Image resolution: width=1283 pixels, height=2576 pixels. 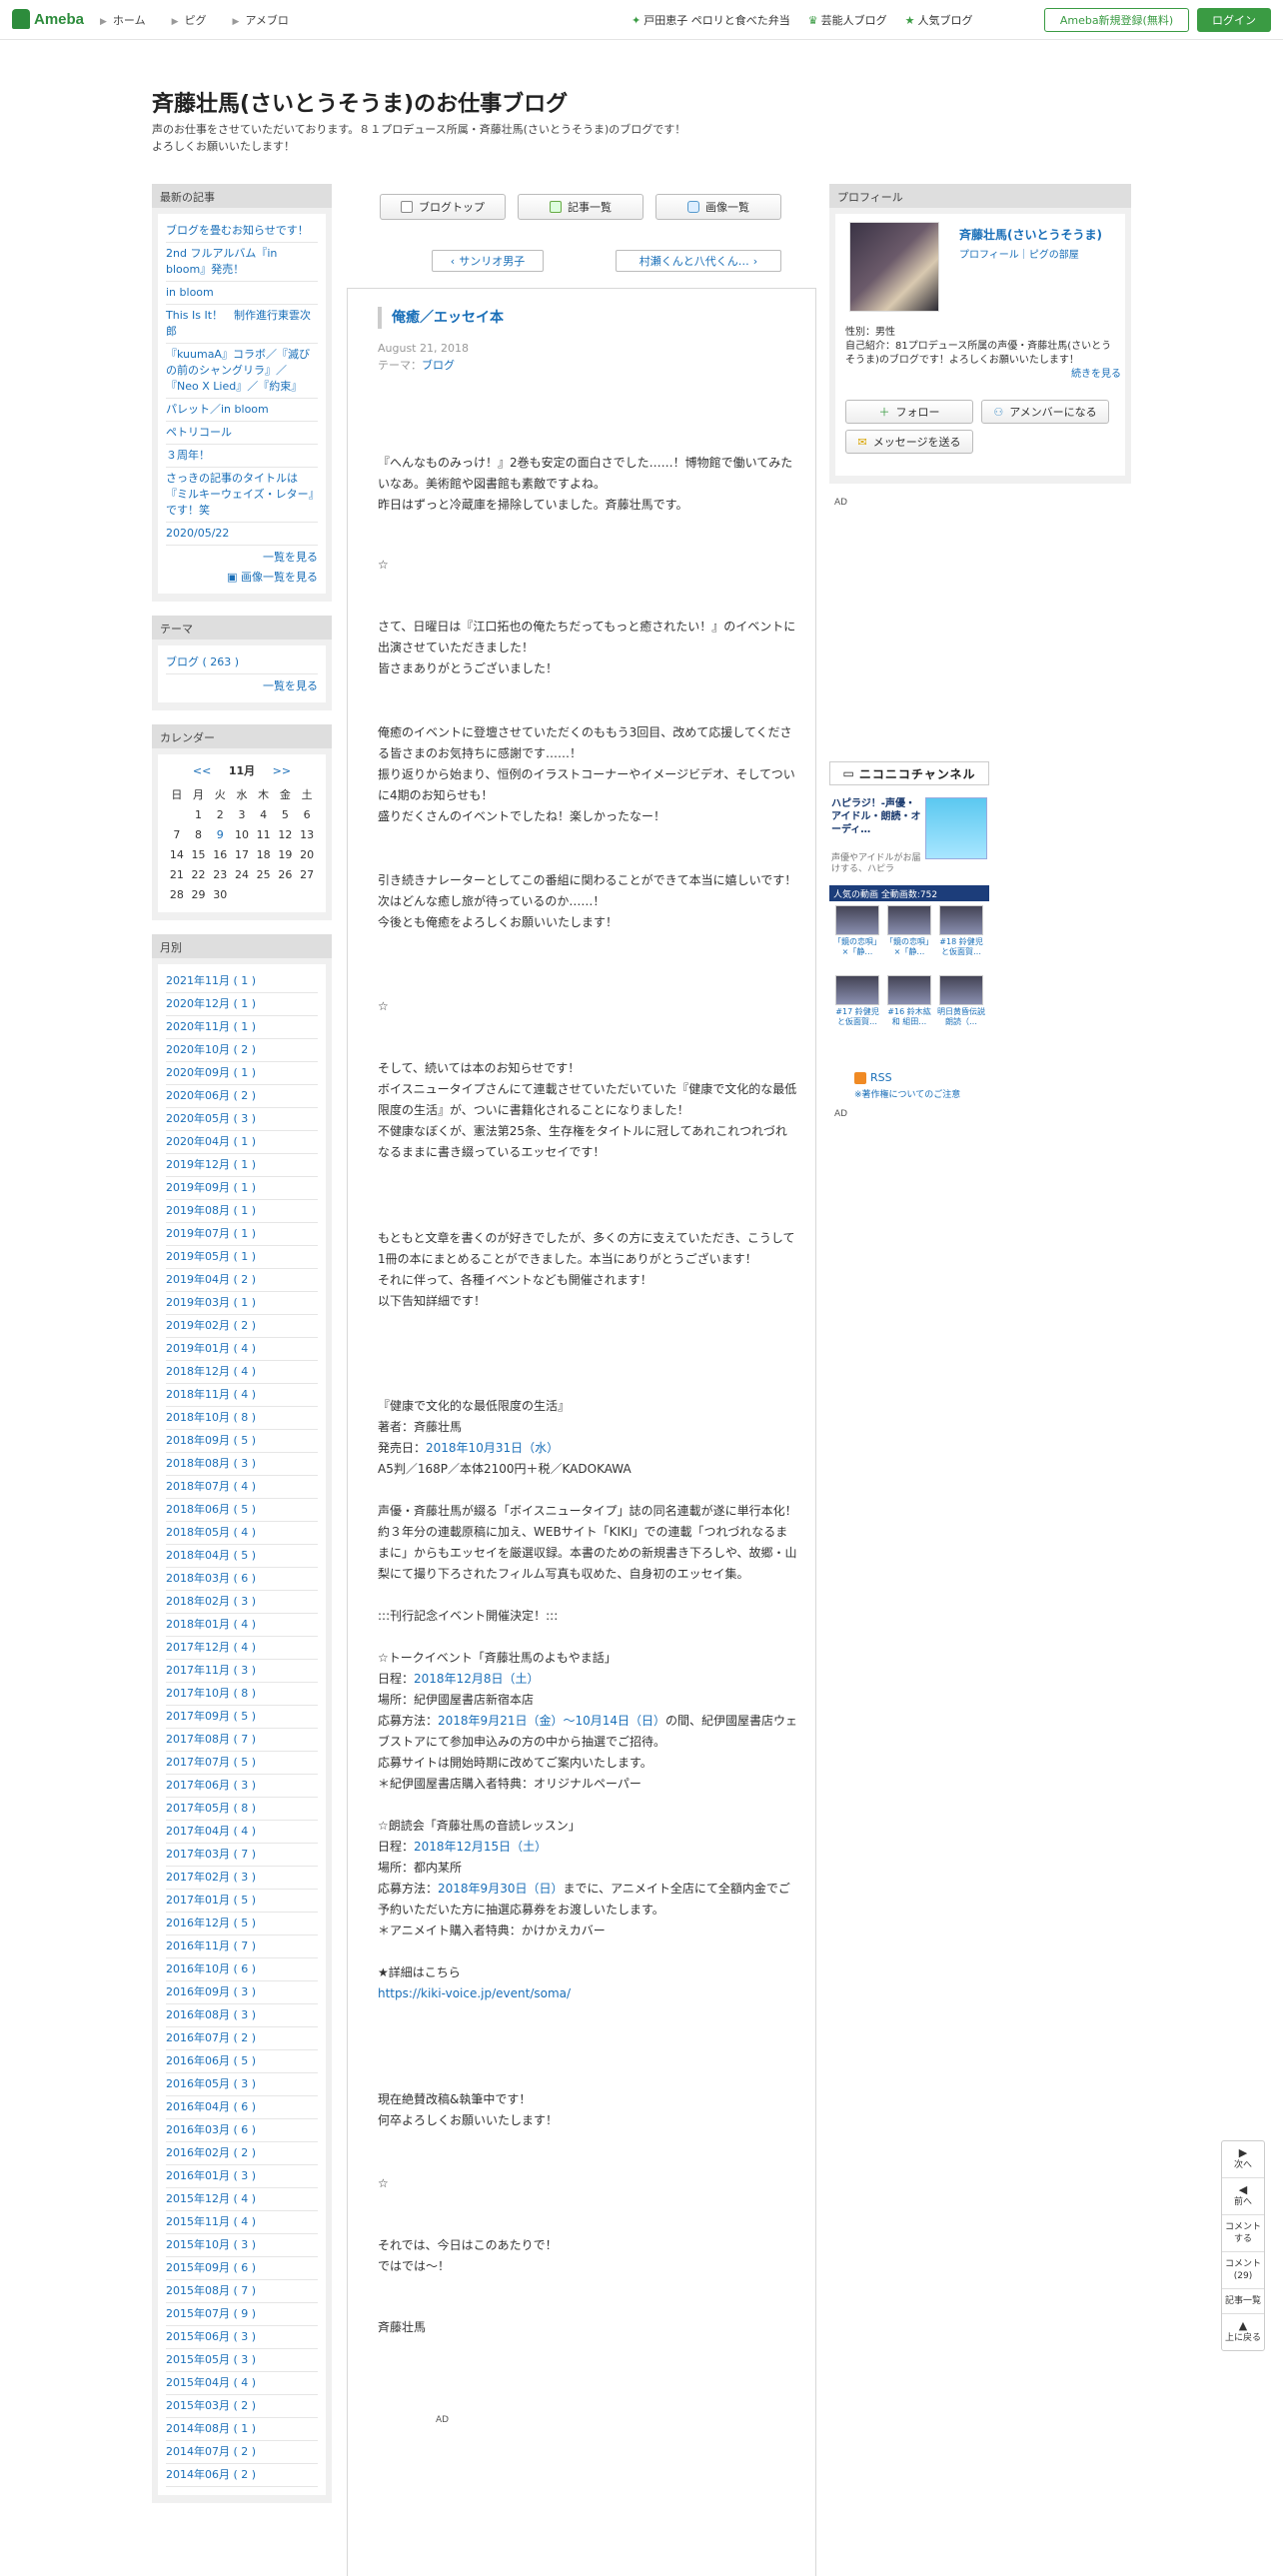 I want to click on monthly-item: 2016年01月 ( 3 ), so click(x=242, y=2176).